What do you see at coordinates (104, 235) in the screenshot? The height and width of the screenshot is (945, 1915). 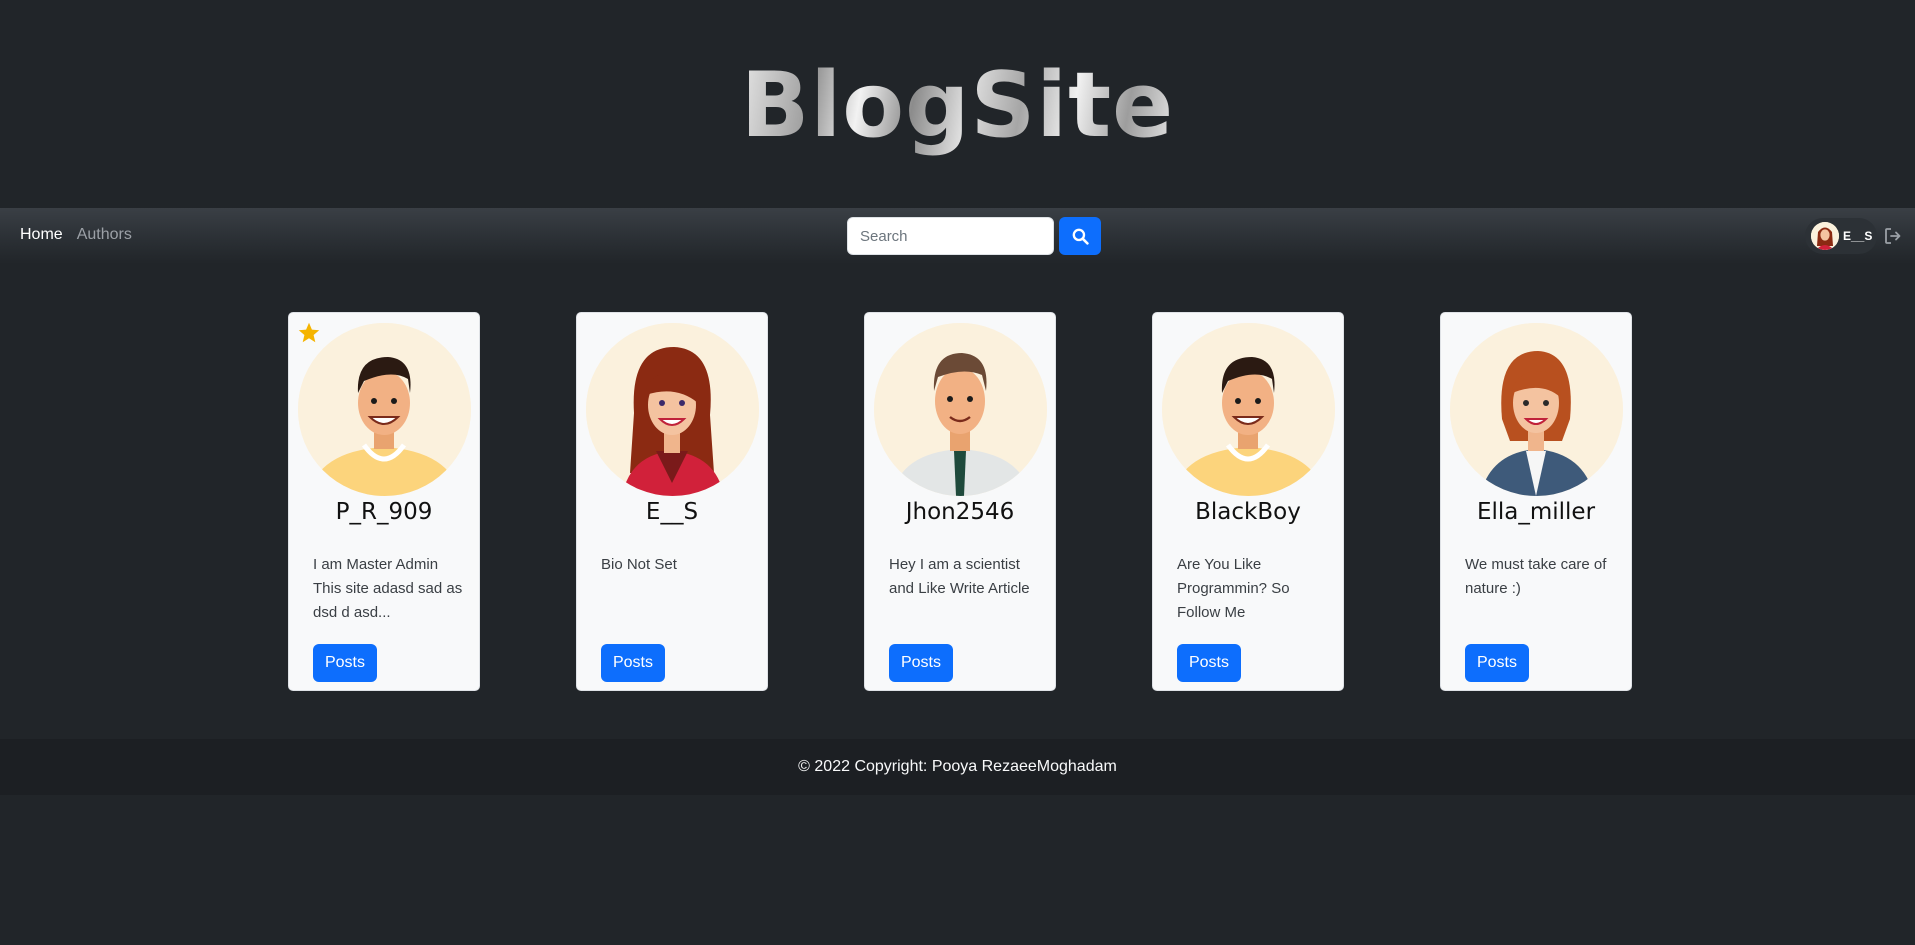 I see `nav-authors-link: Authors` at bounding box center [104, 235].